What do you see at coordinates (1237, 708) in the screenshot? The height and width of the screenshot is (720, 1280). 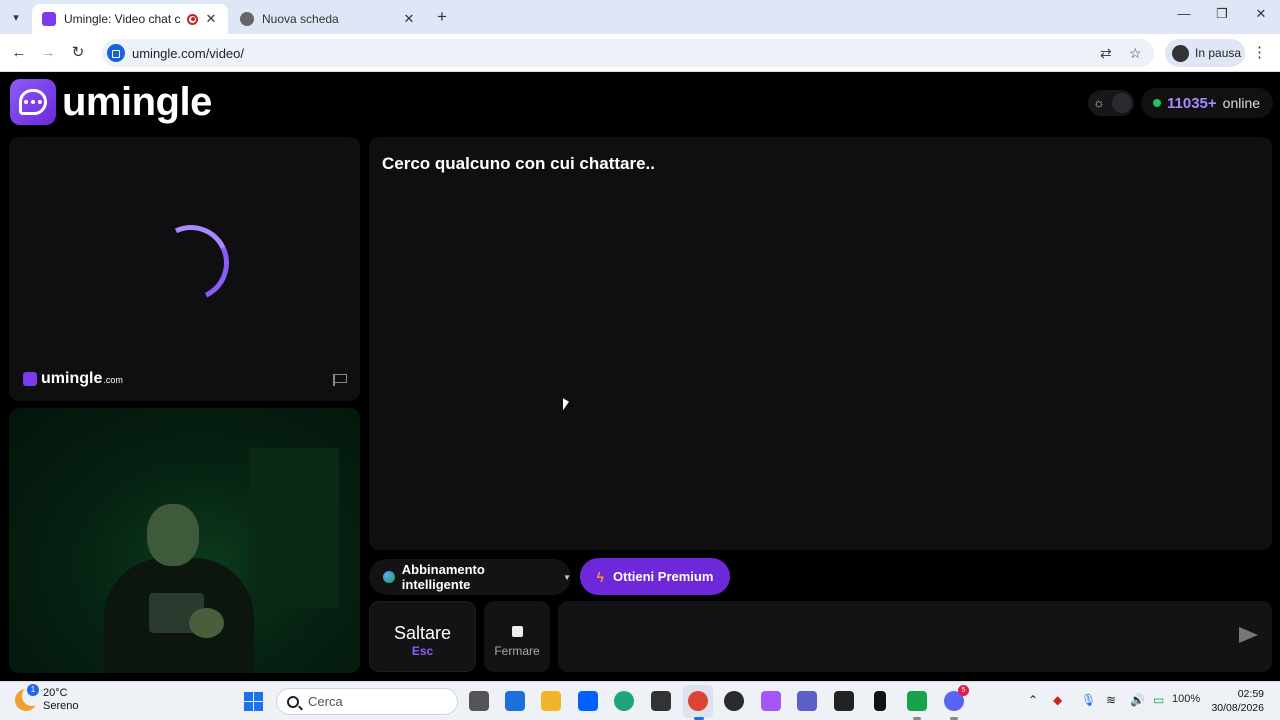 I see `clock-date: 30/08/2026` at bounding box center [1237, 708].